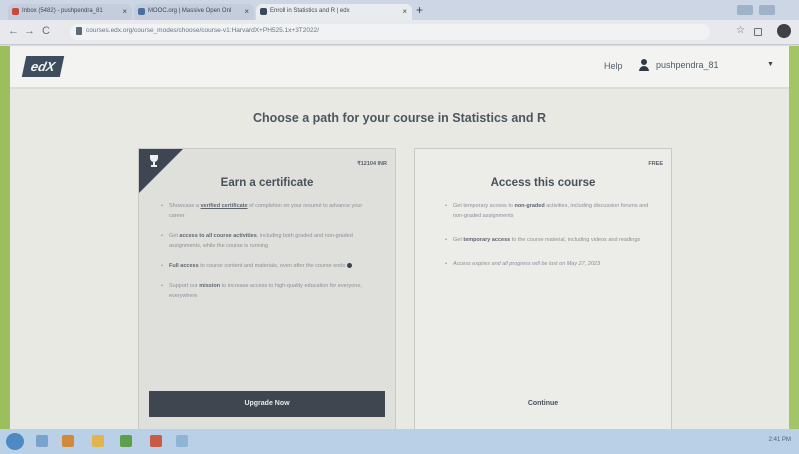 The width and height of the screenshot is (799, 454). What do you see at coordinates (767, 10) in the screenshot?
I see `maximize-button` at bounding box center [767, 10].